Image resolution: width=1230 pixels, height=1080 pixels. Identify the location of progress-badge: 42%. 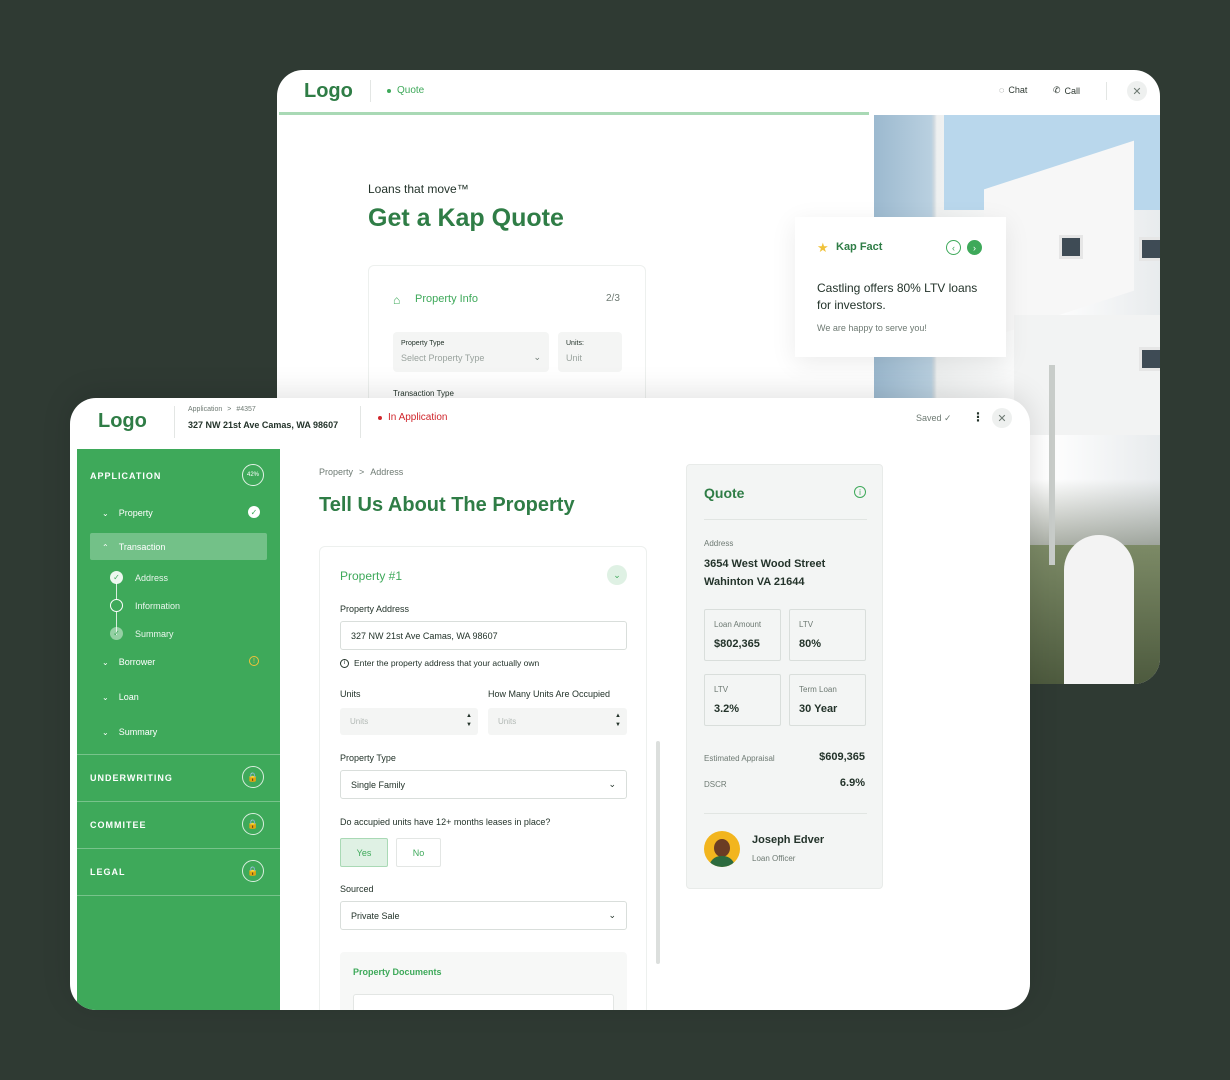
(253, 475).